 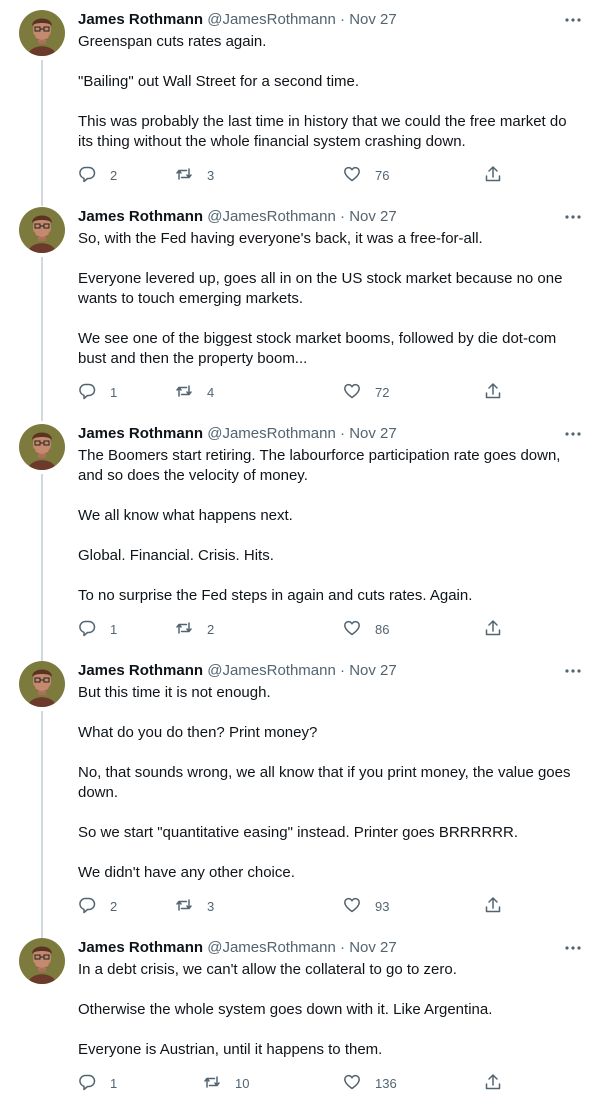 I want to click on like-button: 136, so click(x=370, y=1083).